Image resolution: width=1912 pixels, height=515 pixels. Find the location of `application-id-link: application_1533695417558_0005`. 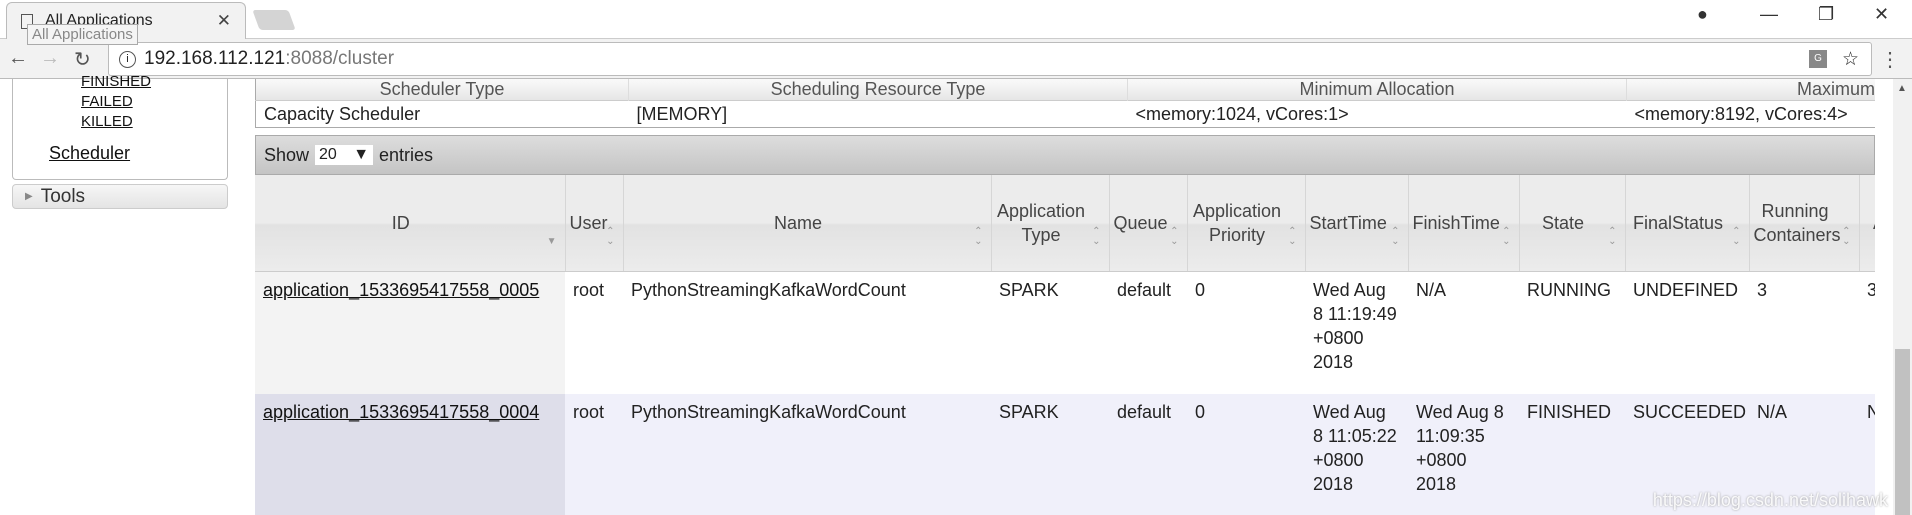

application-id-link: application_1533695417558_0005 is located at coordinates (401, 290).